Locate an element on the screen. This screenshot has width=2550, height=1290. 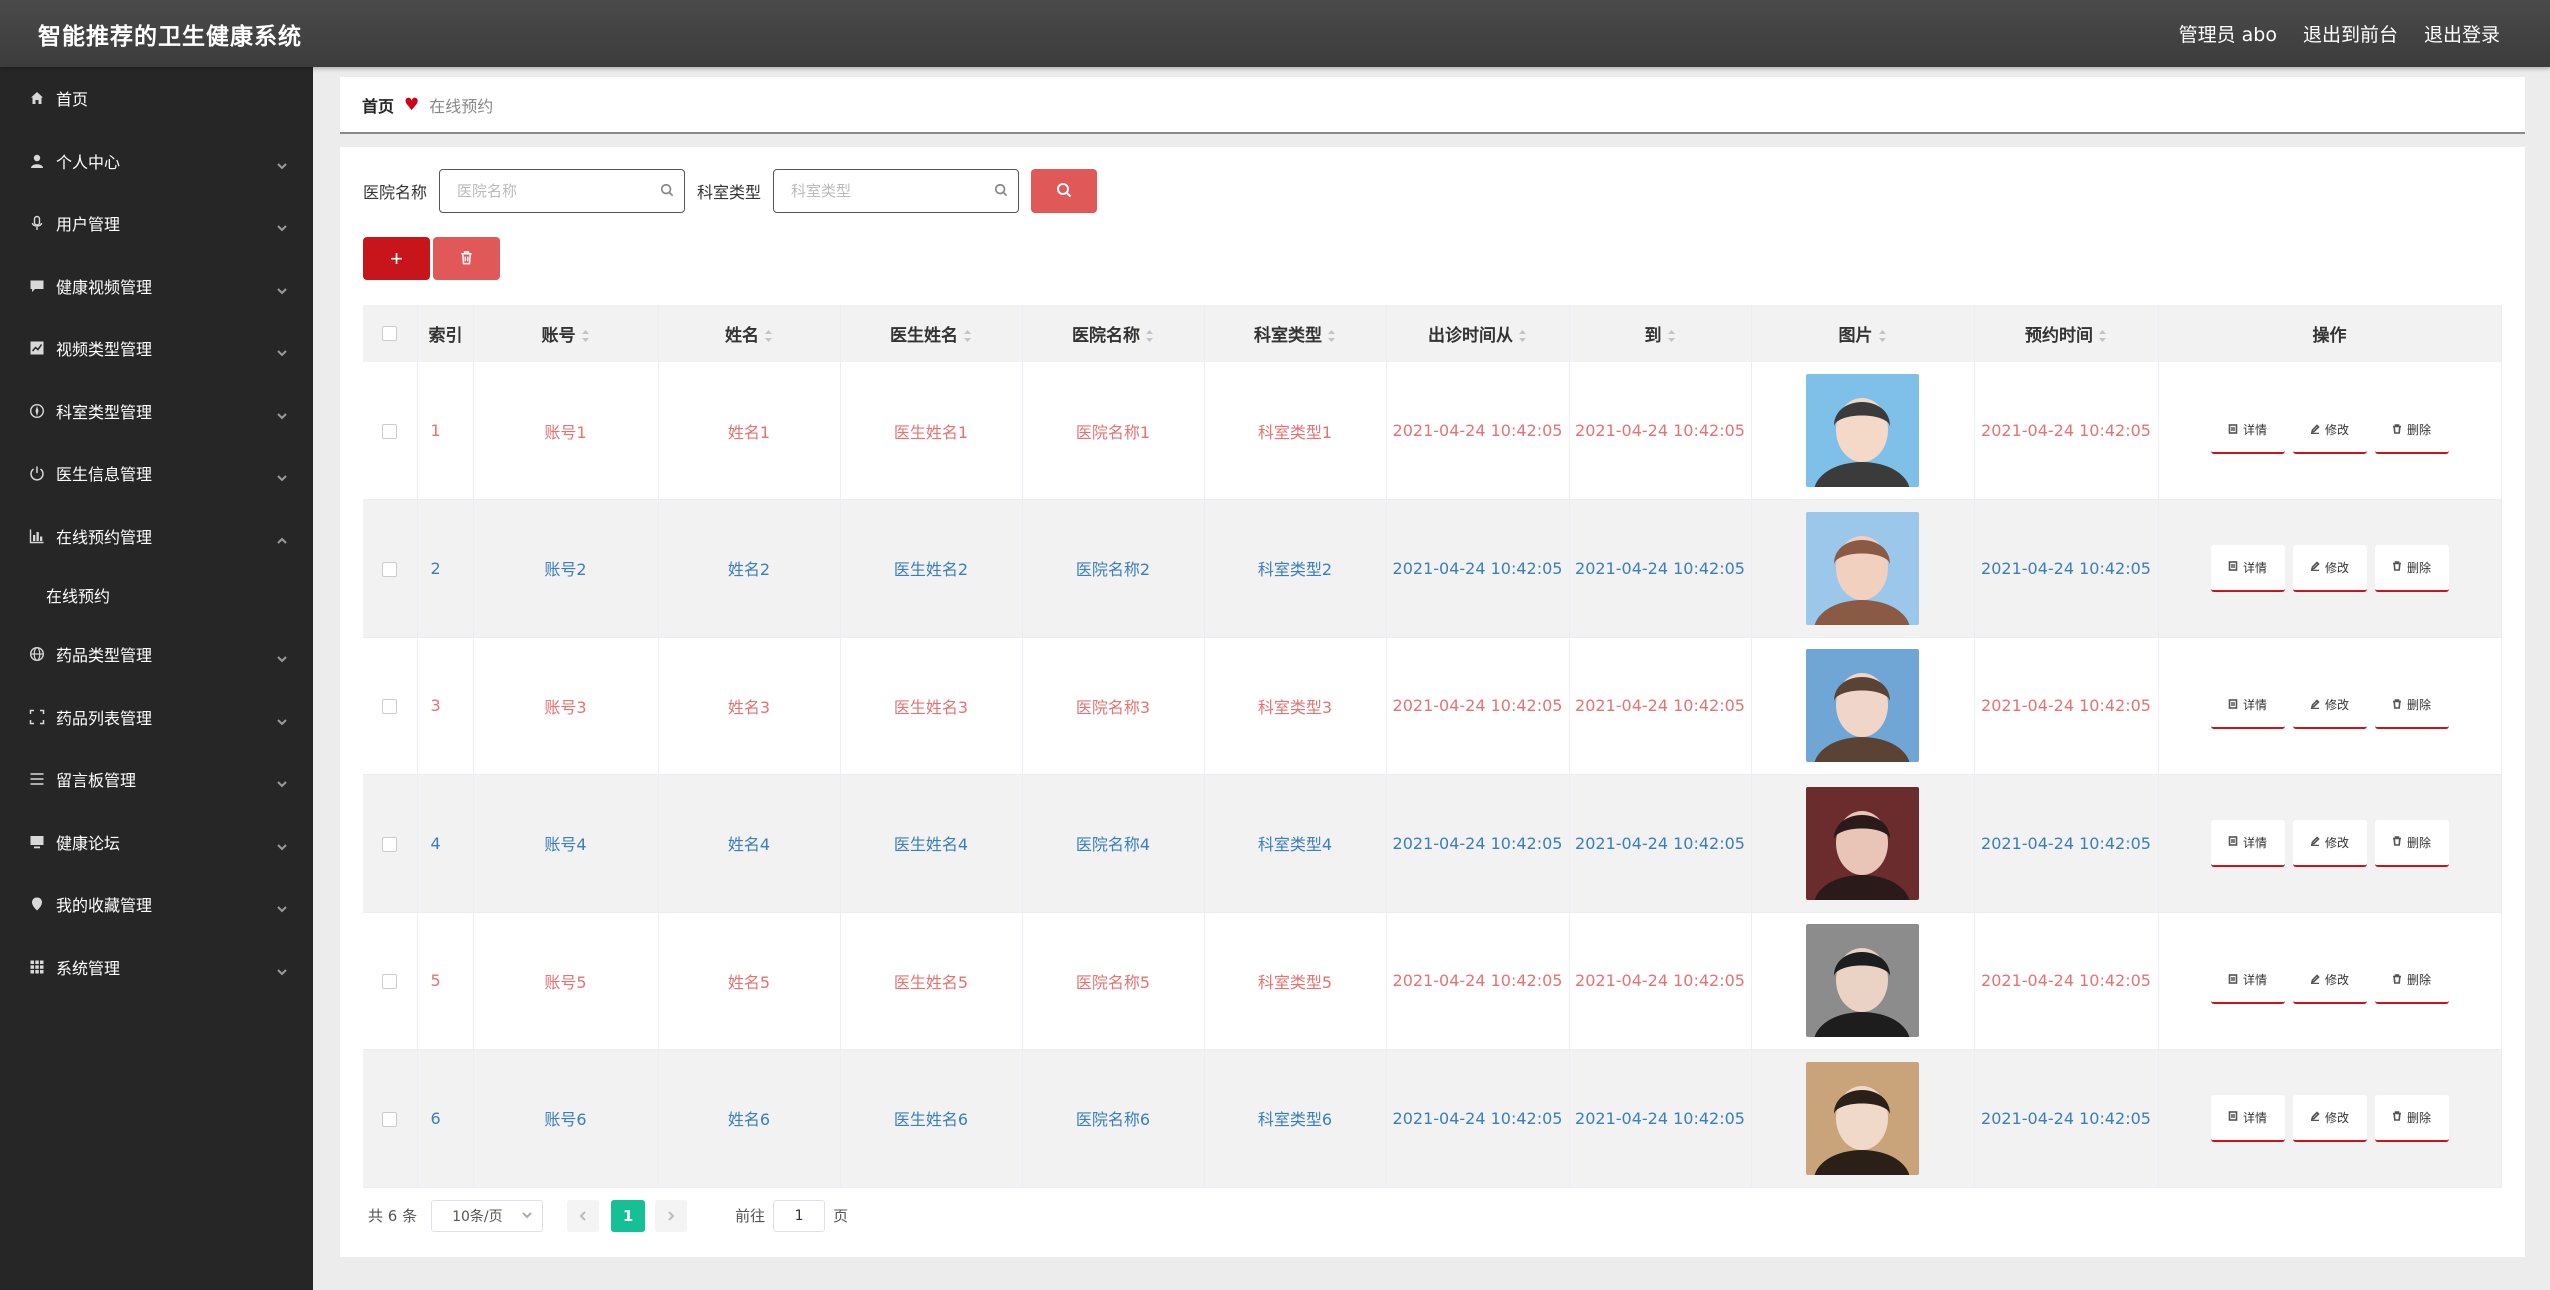
sidebar-item-health-forum: 健康论坛 is located at coordinates (156, 842).